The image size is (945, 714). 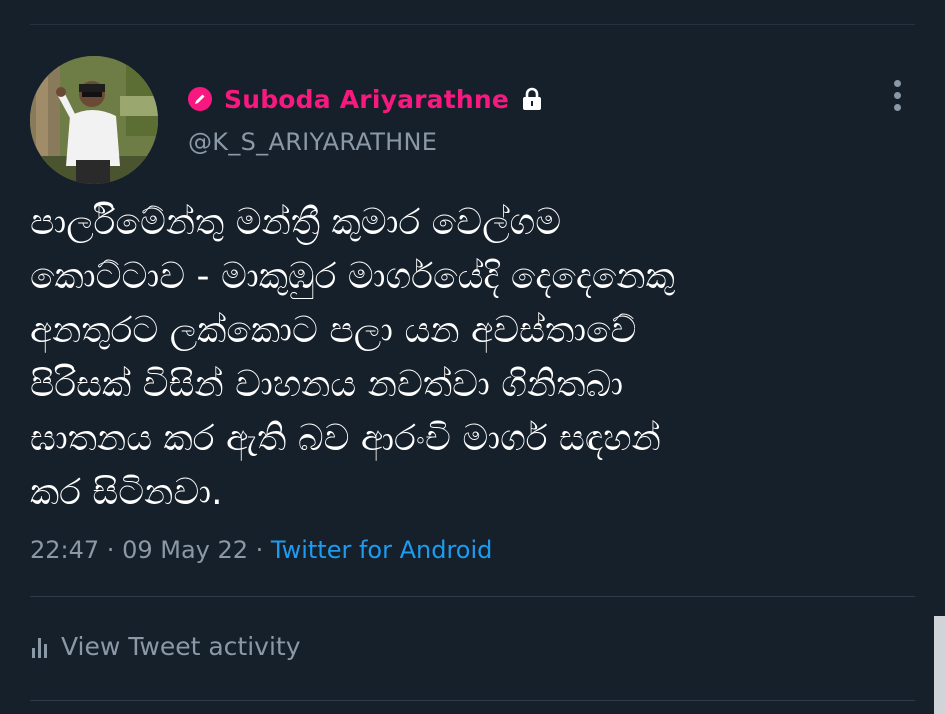 I want to click on author-display-name: Suboda Ariyarathne, so click(x=366, y=99).